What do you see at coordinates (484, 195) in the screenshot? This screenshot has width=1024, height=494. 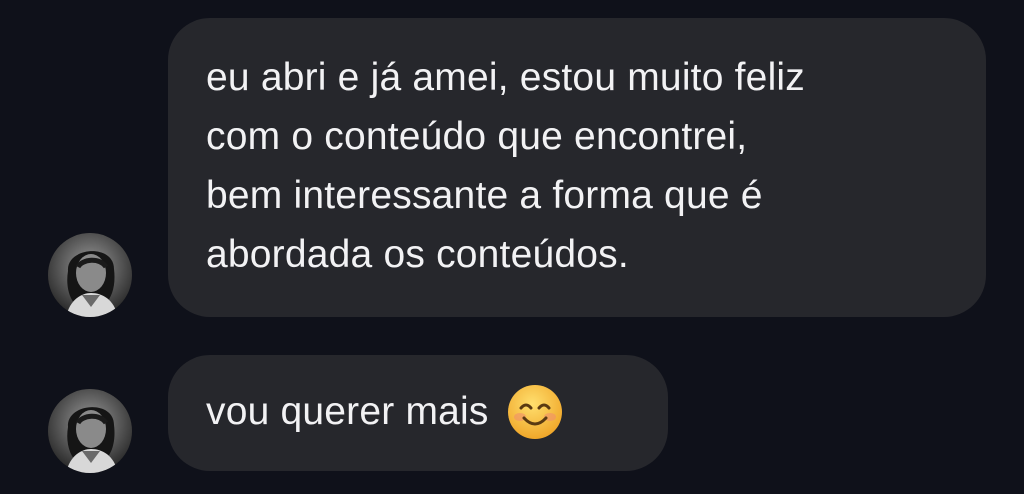 I see `message-text-line: bem interessante a forma que é` at bounding box center [484, 195].